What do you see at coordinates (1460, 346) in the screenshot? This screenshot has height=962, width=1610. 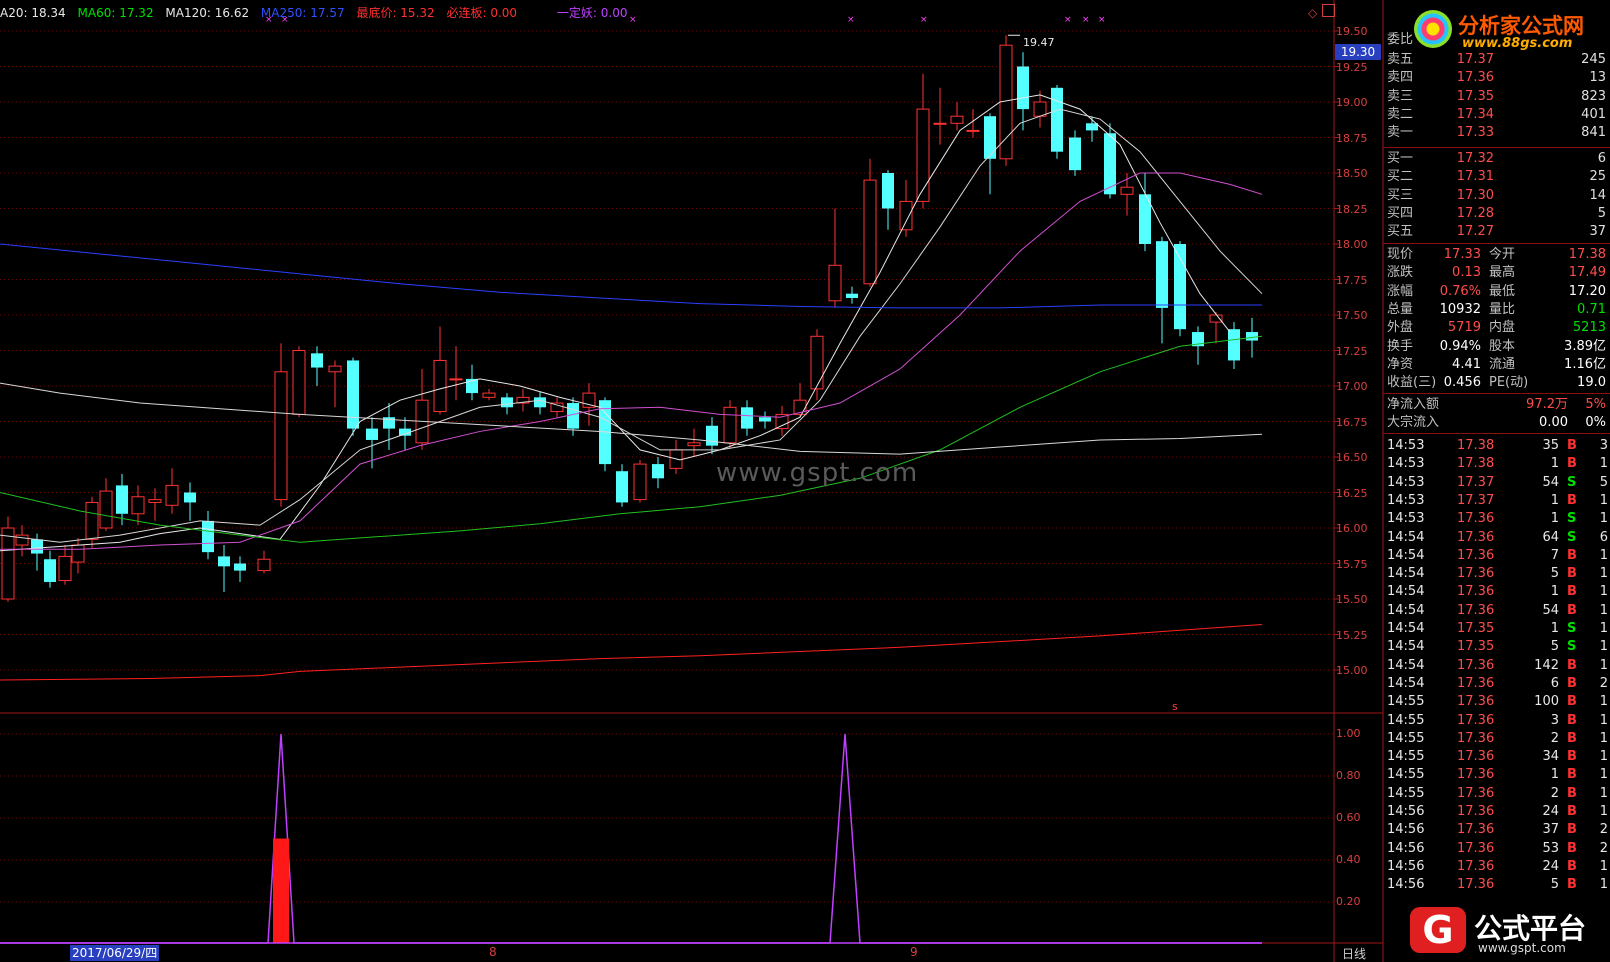 I see `stat-value: 0.94%` at bounding box center [1460, 346].